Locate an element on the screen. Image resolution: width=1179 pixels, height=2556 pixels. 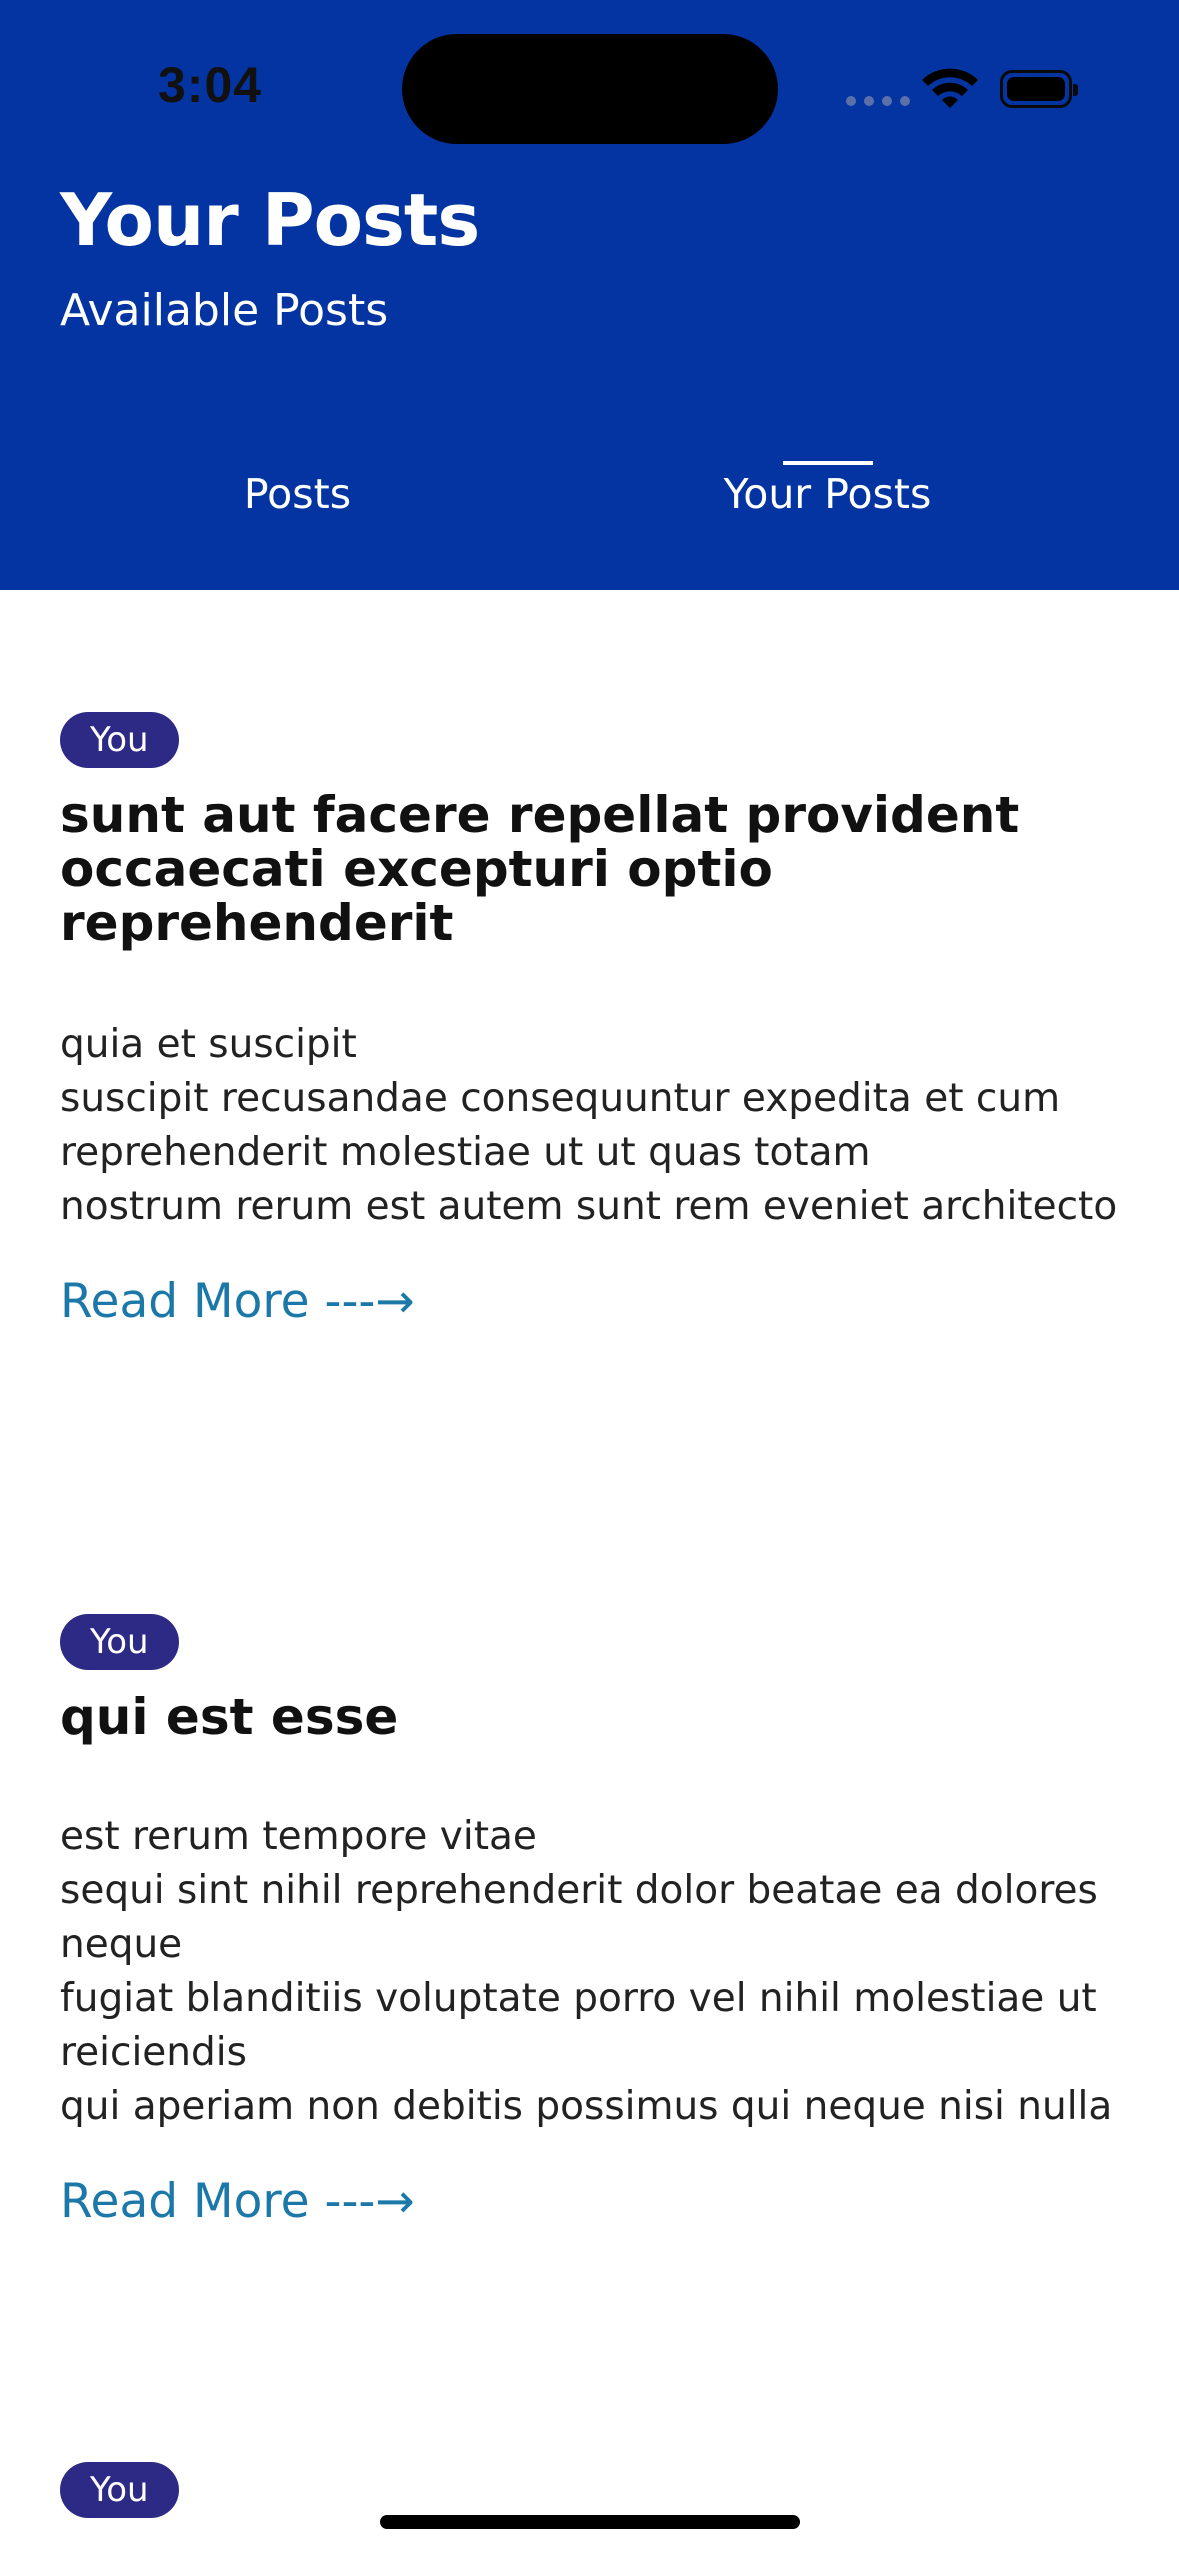
battery-icon is located at coordinates (1039, 89).